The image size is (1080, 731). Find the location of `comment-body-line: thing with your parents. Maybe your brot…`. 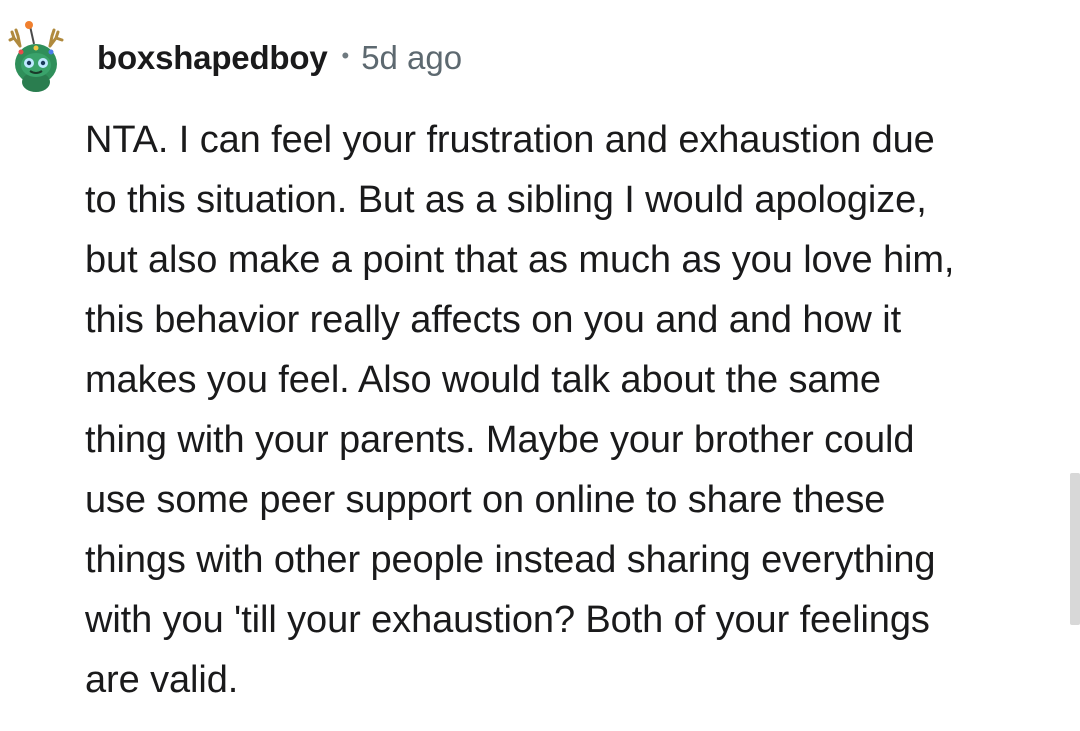

comment-body-line: thing with your parents. Maybe your brot… is located at coordinates (500, 440).